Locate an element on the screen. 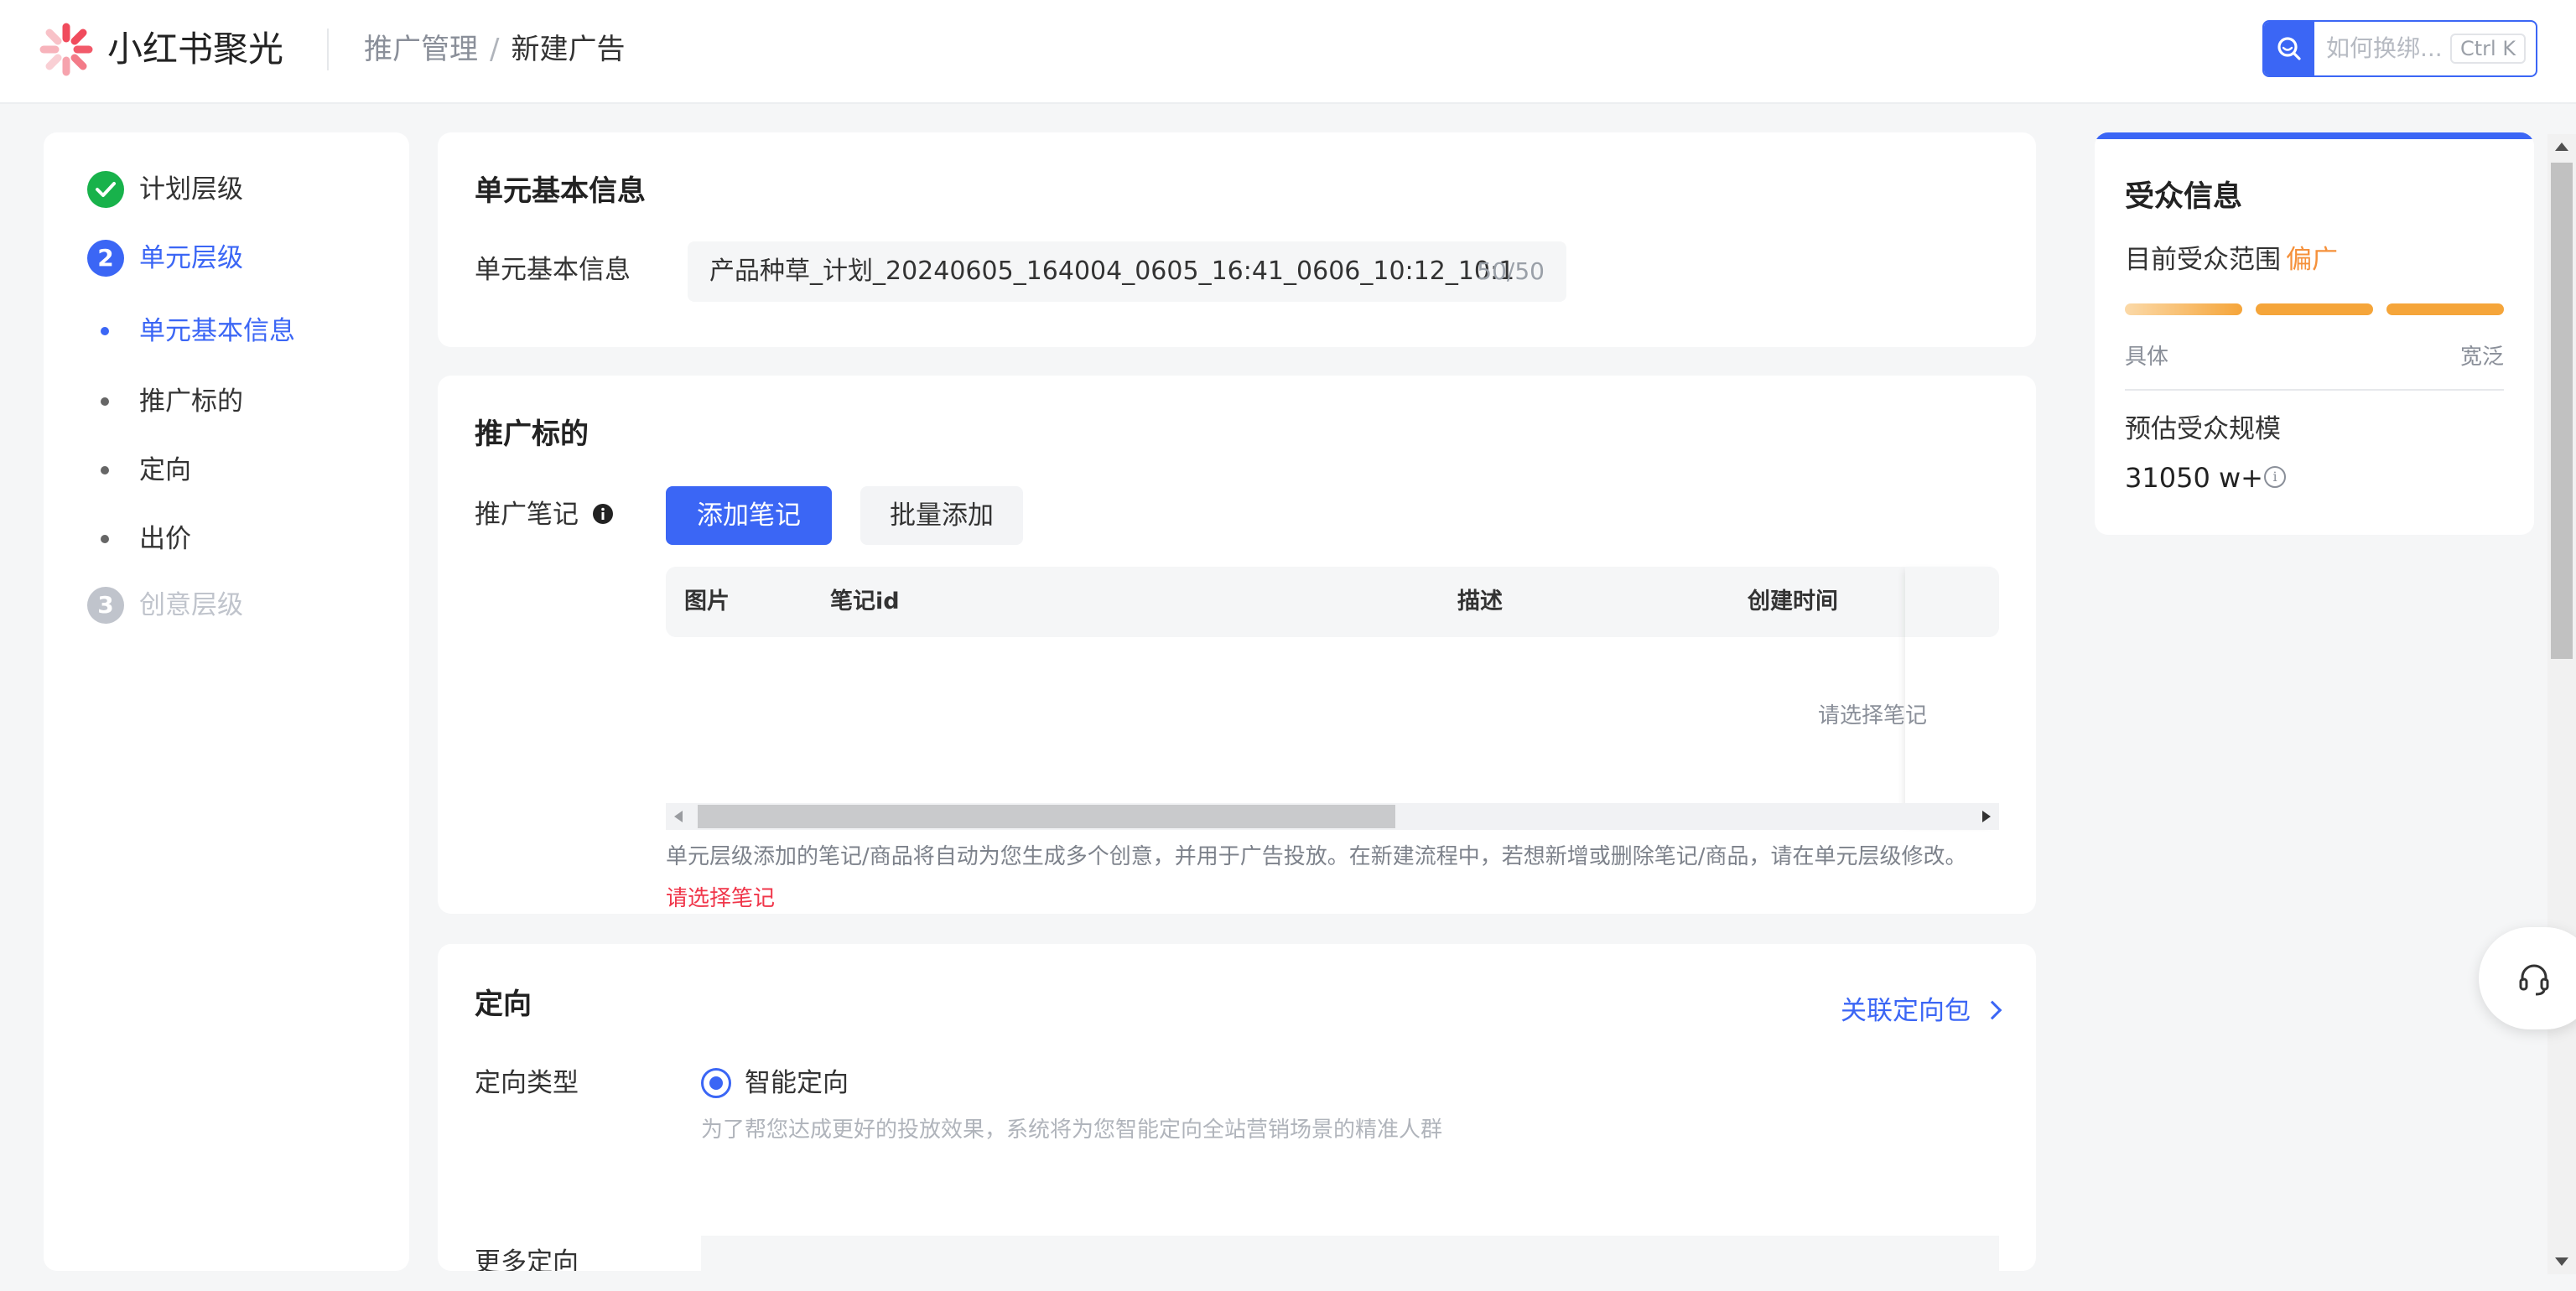 This screenshot has width=2576, height=1291. field-label: 单元基本信息 is located at coordinates (553, 270).